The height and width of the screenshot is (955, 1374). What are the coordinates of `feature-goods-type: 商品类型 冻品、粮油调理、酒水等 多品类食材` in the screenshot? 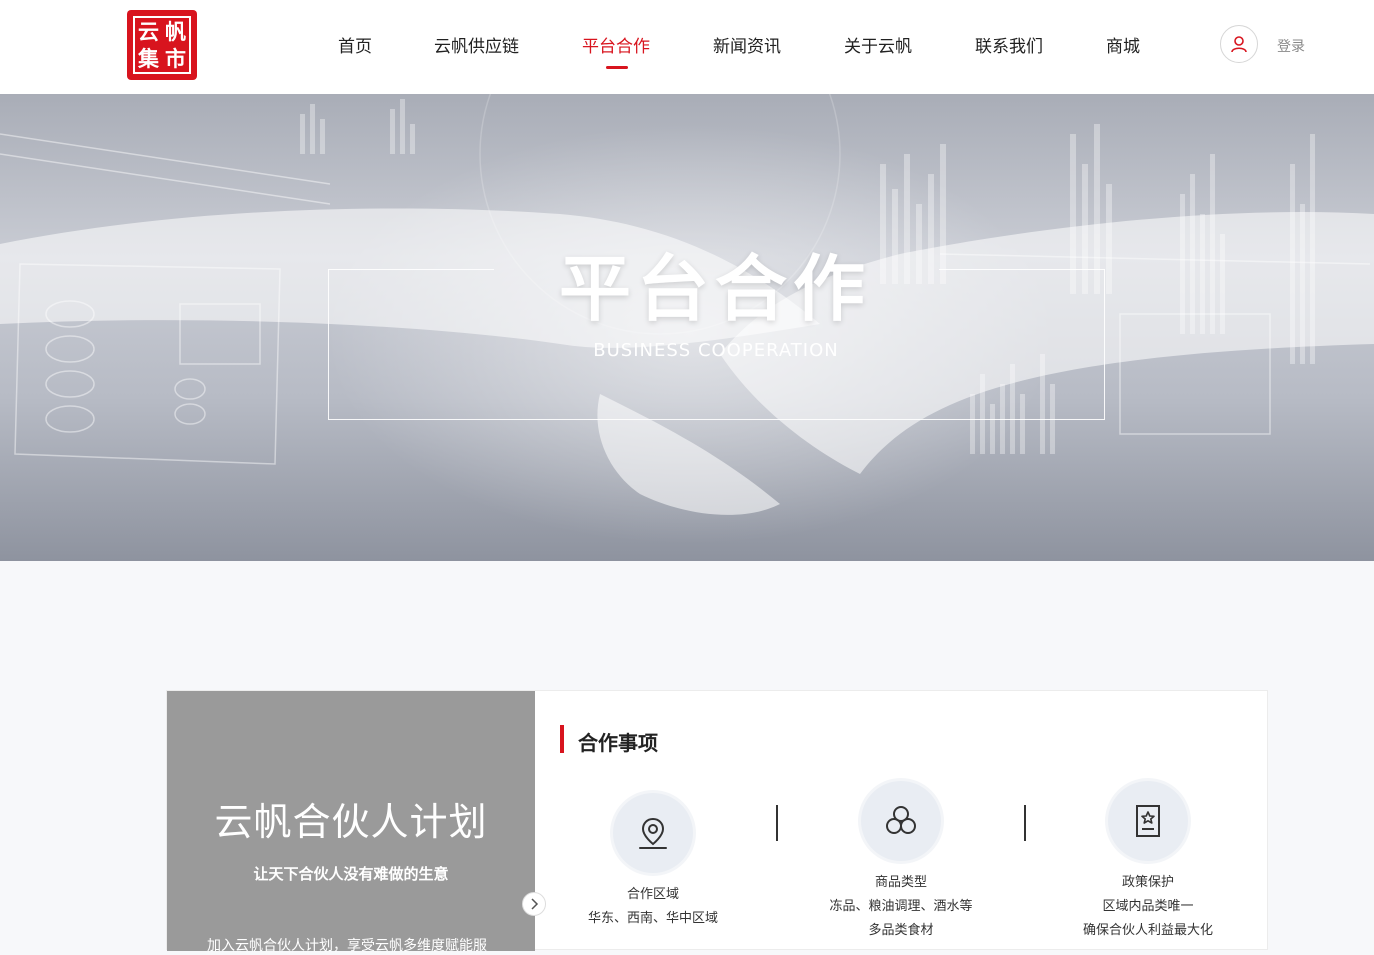 It's located at (901, 862).